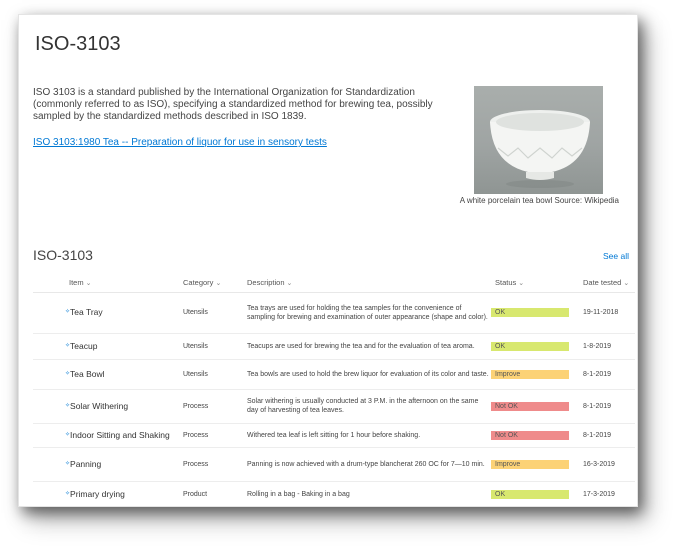  What do you see at coordinates (367, 283) in the screenshot?
I see `column-header-description: Description ⌄` at bounding box center [367, 283].